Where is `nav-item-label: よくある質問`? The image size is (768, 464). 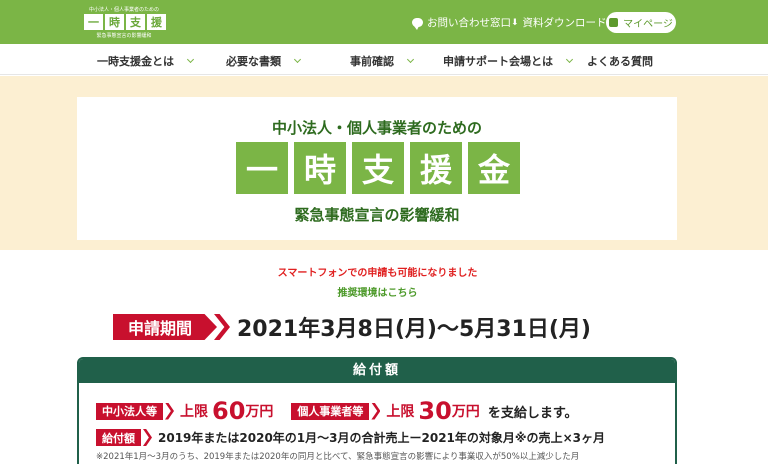 nav-item-label: よくある質問 is located at coordinates (620, 61).